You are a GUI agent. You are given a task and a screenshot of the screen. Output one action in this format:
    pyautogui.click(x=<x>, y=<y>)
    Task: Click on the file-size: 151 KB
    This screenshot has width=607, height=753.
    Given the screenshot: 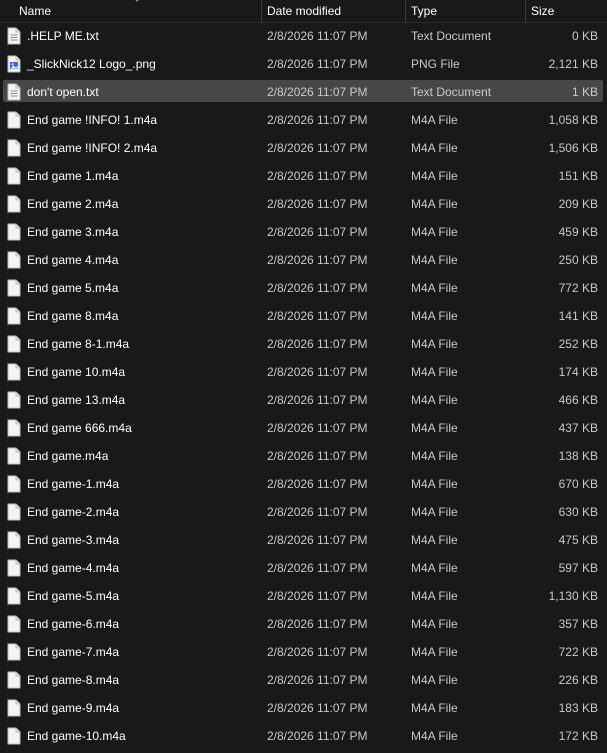 What is the action you would take?
    pyautogui.click(x=578, y=176)
    